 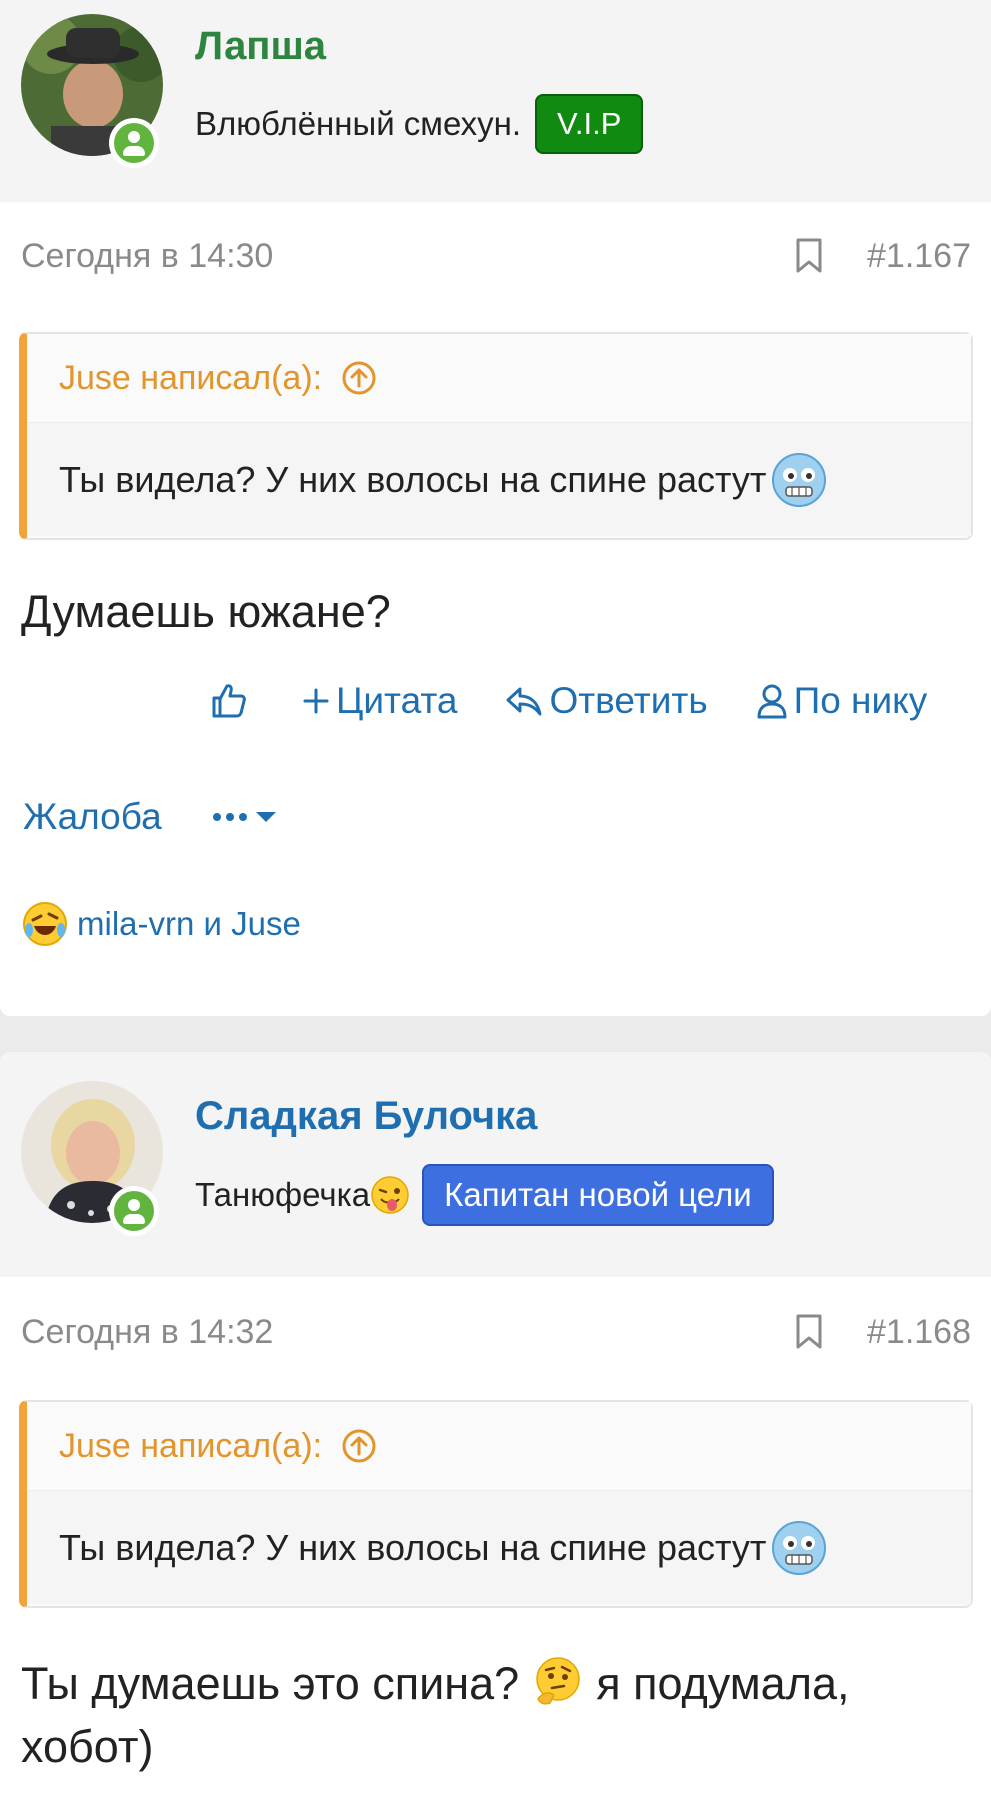 What do you see at coordinates (260, 46) in the screenshot?
I see `username: Лапша` at bounding box center [260, 46].